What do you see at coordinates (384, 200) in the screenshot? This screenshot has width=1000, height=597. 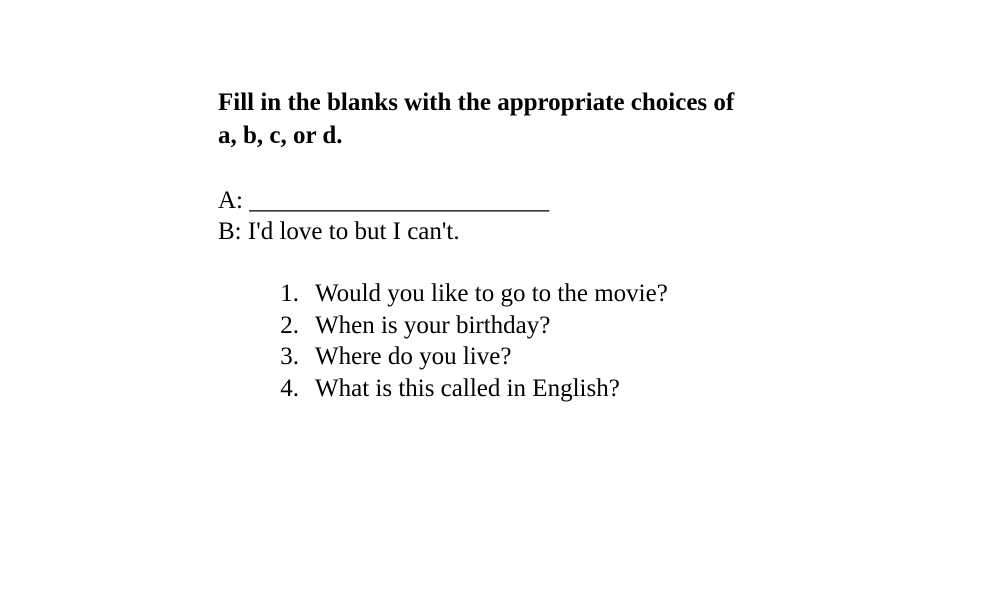 I see `dialogue-line-a: A: ________________________` at bounding box center [384, 200].